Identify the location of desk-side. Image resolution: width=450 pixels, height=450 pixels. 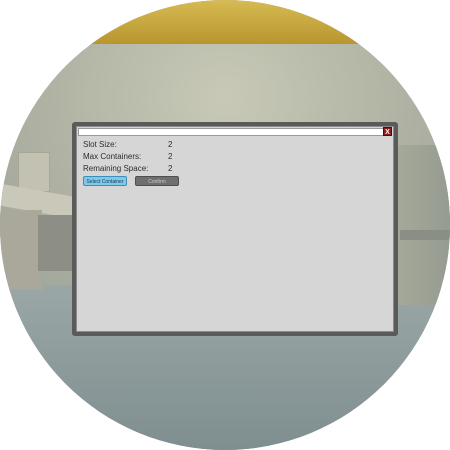
(21, 250).